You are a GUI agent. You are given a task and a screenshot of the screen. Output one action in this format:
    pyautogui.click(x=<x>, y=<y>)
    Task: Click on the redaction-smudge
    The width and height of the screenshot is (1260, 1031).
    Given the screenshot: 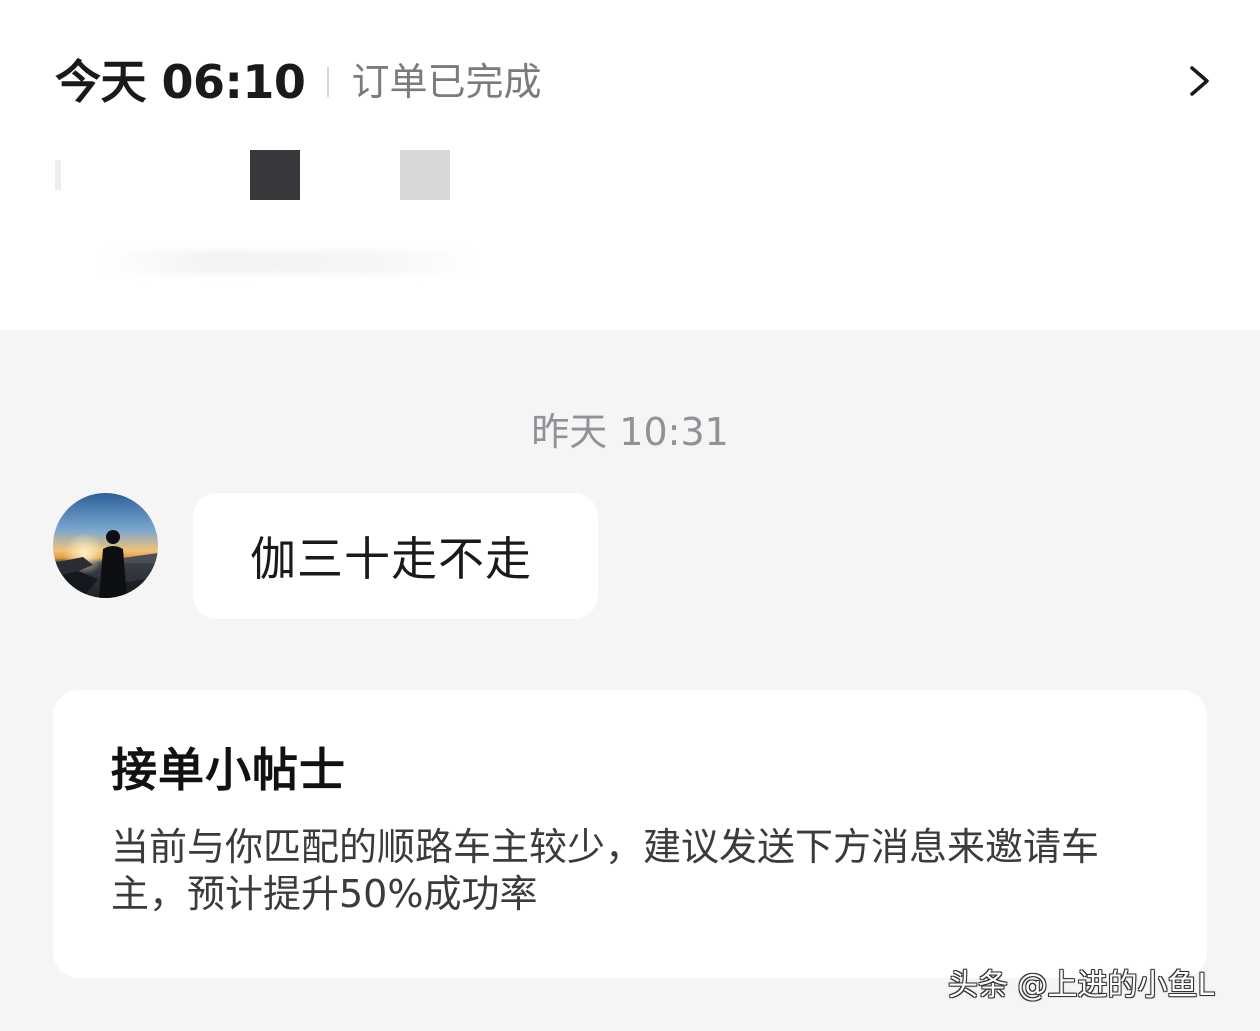 What is the action you would take?
    pyautogui.click(x=58, y=175)
    